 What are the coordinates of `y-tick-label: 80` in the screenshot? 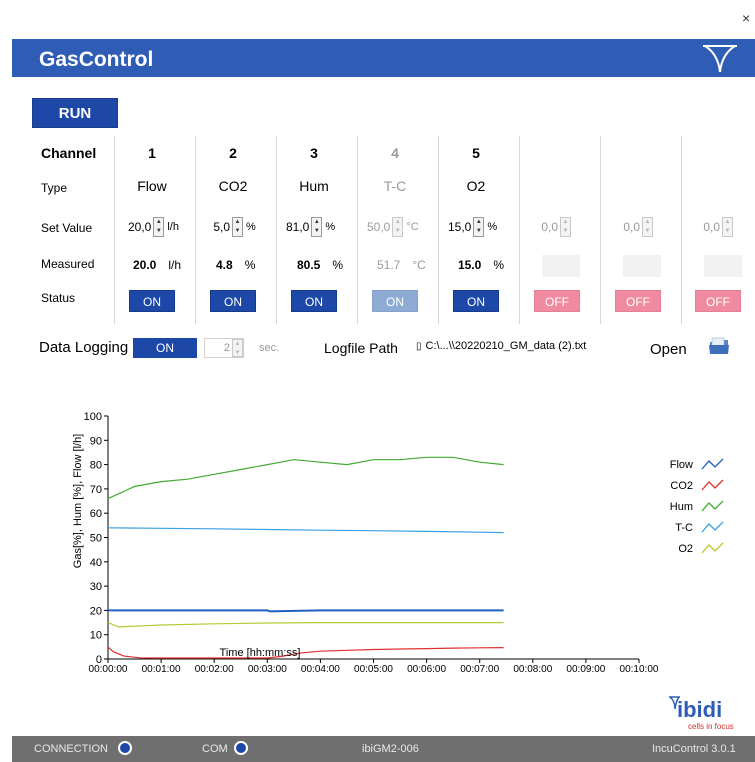 It's located at (96, 466).